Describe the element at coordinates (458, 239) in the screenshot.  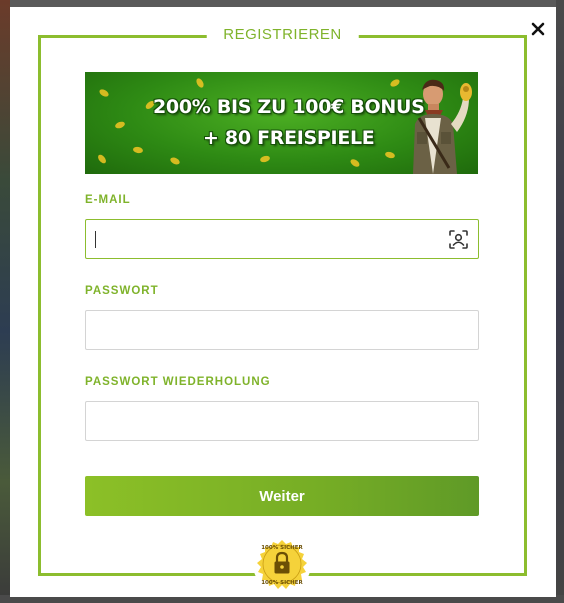
I see `contact-autofill-icon` at that location.